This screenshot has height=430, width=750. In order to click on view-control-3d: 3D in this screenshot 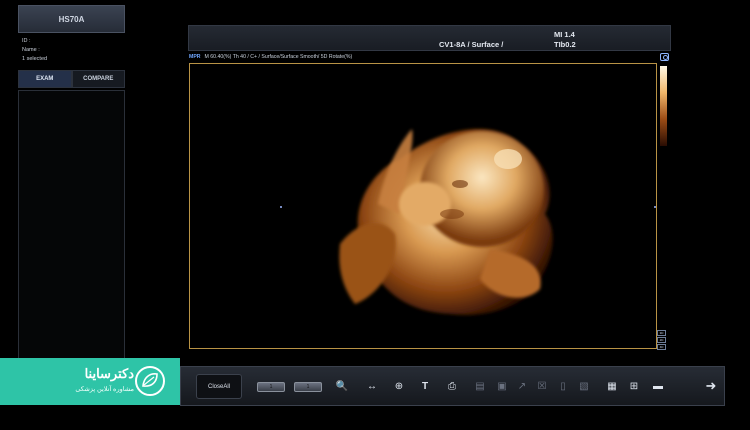, I will do `click(661, 333)`.